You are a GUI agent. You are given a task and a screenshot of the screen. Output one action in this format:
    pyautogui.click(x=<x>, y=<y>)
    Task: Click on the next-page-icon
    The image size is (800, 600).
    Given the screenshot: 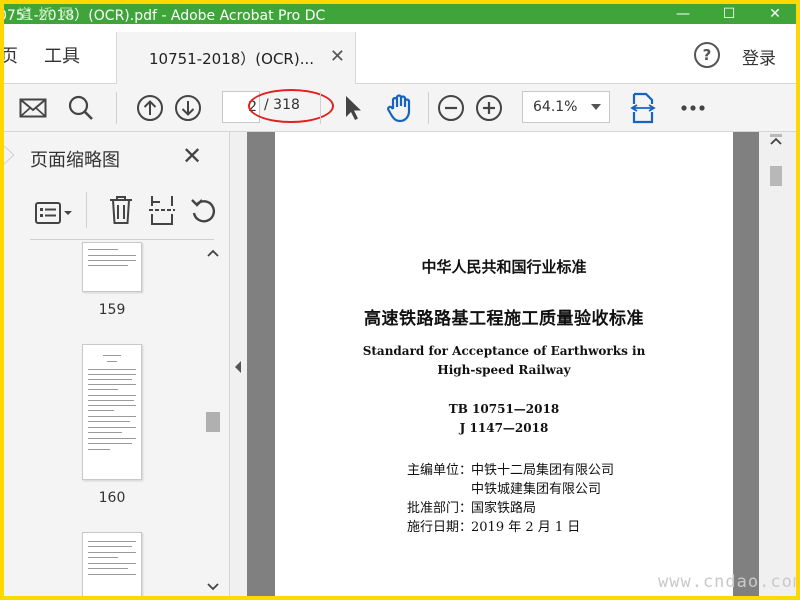 What is the action you would take?
    pyautogui.click(x=188, y=108)
    